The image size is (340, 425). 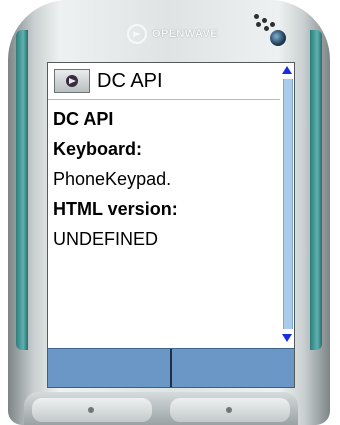 I want to click on page-icon, so click(x=72, y=81).